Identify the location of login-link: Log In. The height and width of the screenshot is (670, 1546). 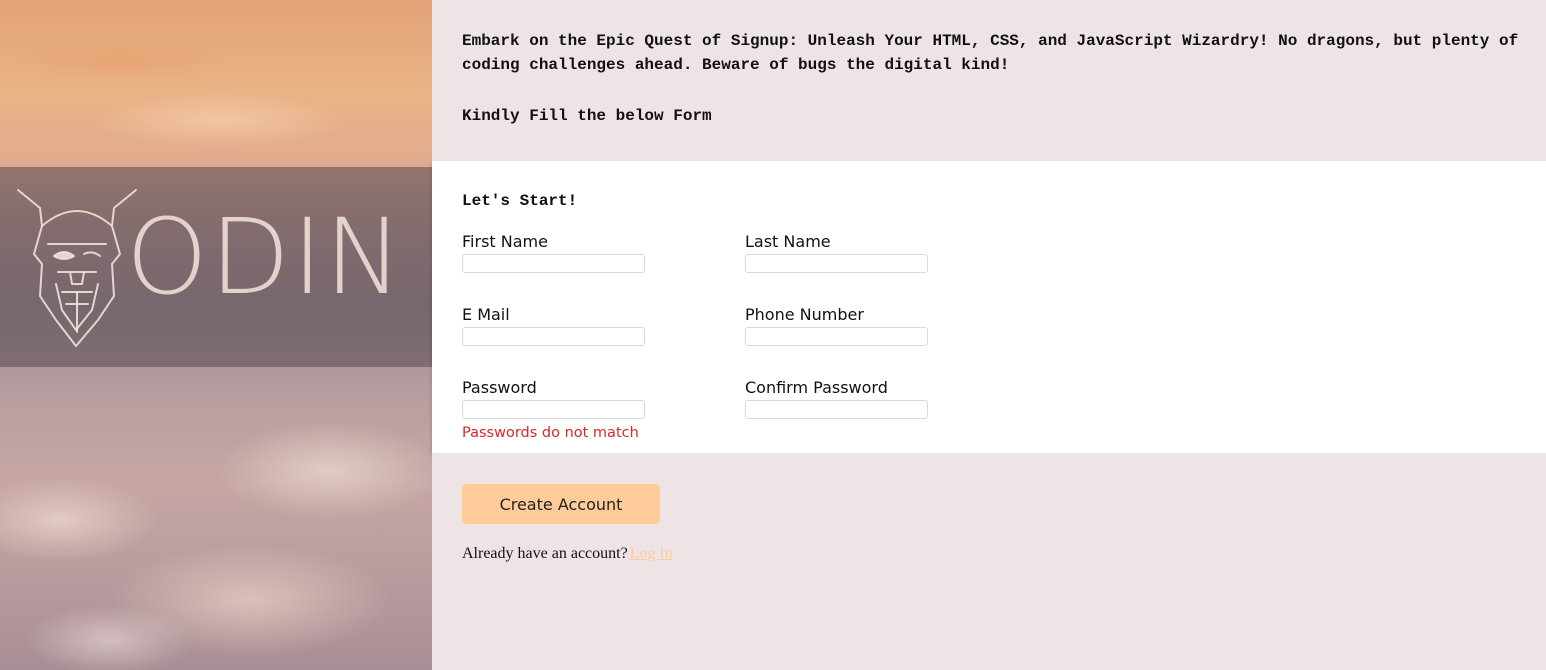
(651, 553).